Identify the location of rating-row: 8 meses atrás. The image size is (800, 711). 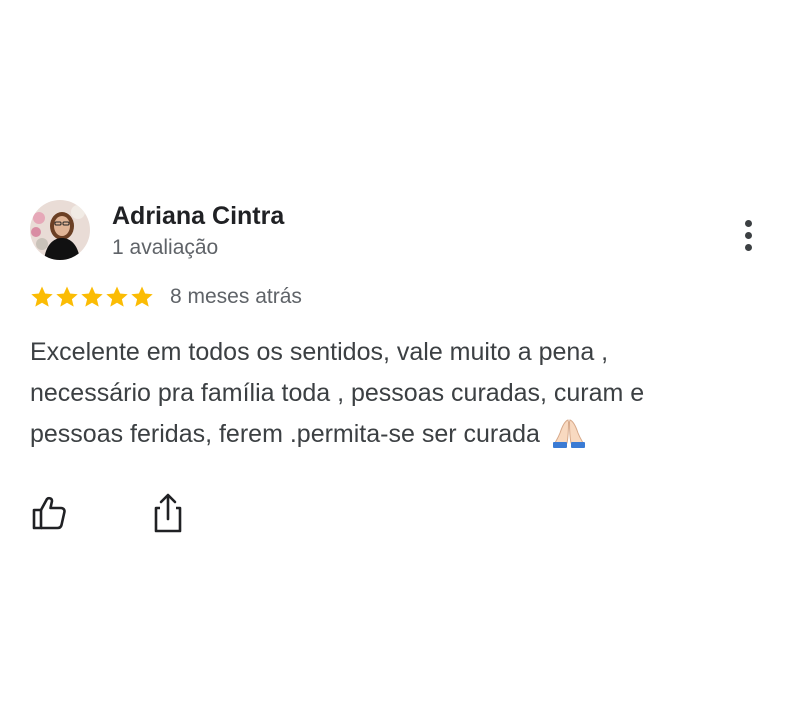
(166, 297).